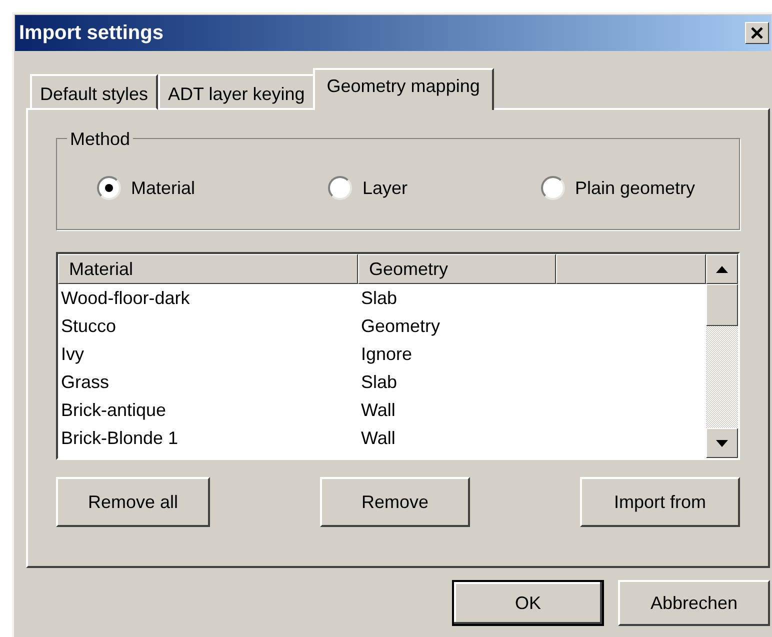 The image size is (772, 637). I want to click on table-cell-text: Brick-Blonde 1, so click(120, 438).